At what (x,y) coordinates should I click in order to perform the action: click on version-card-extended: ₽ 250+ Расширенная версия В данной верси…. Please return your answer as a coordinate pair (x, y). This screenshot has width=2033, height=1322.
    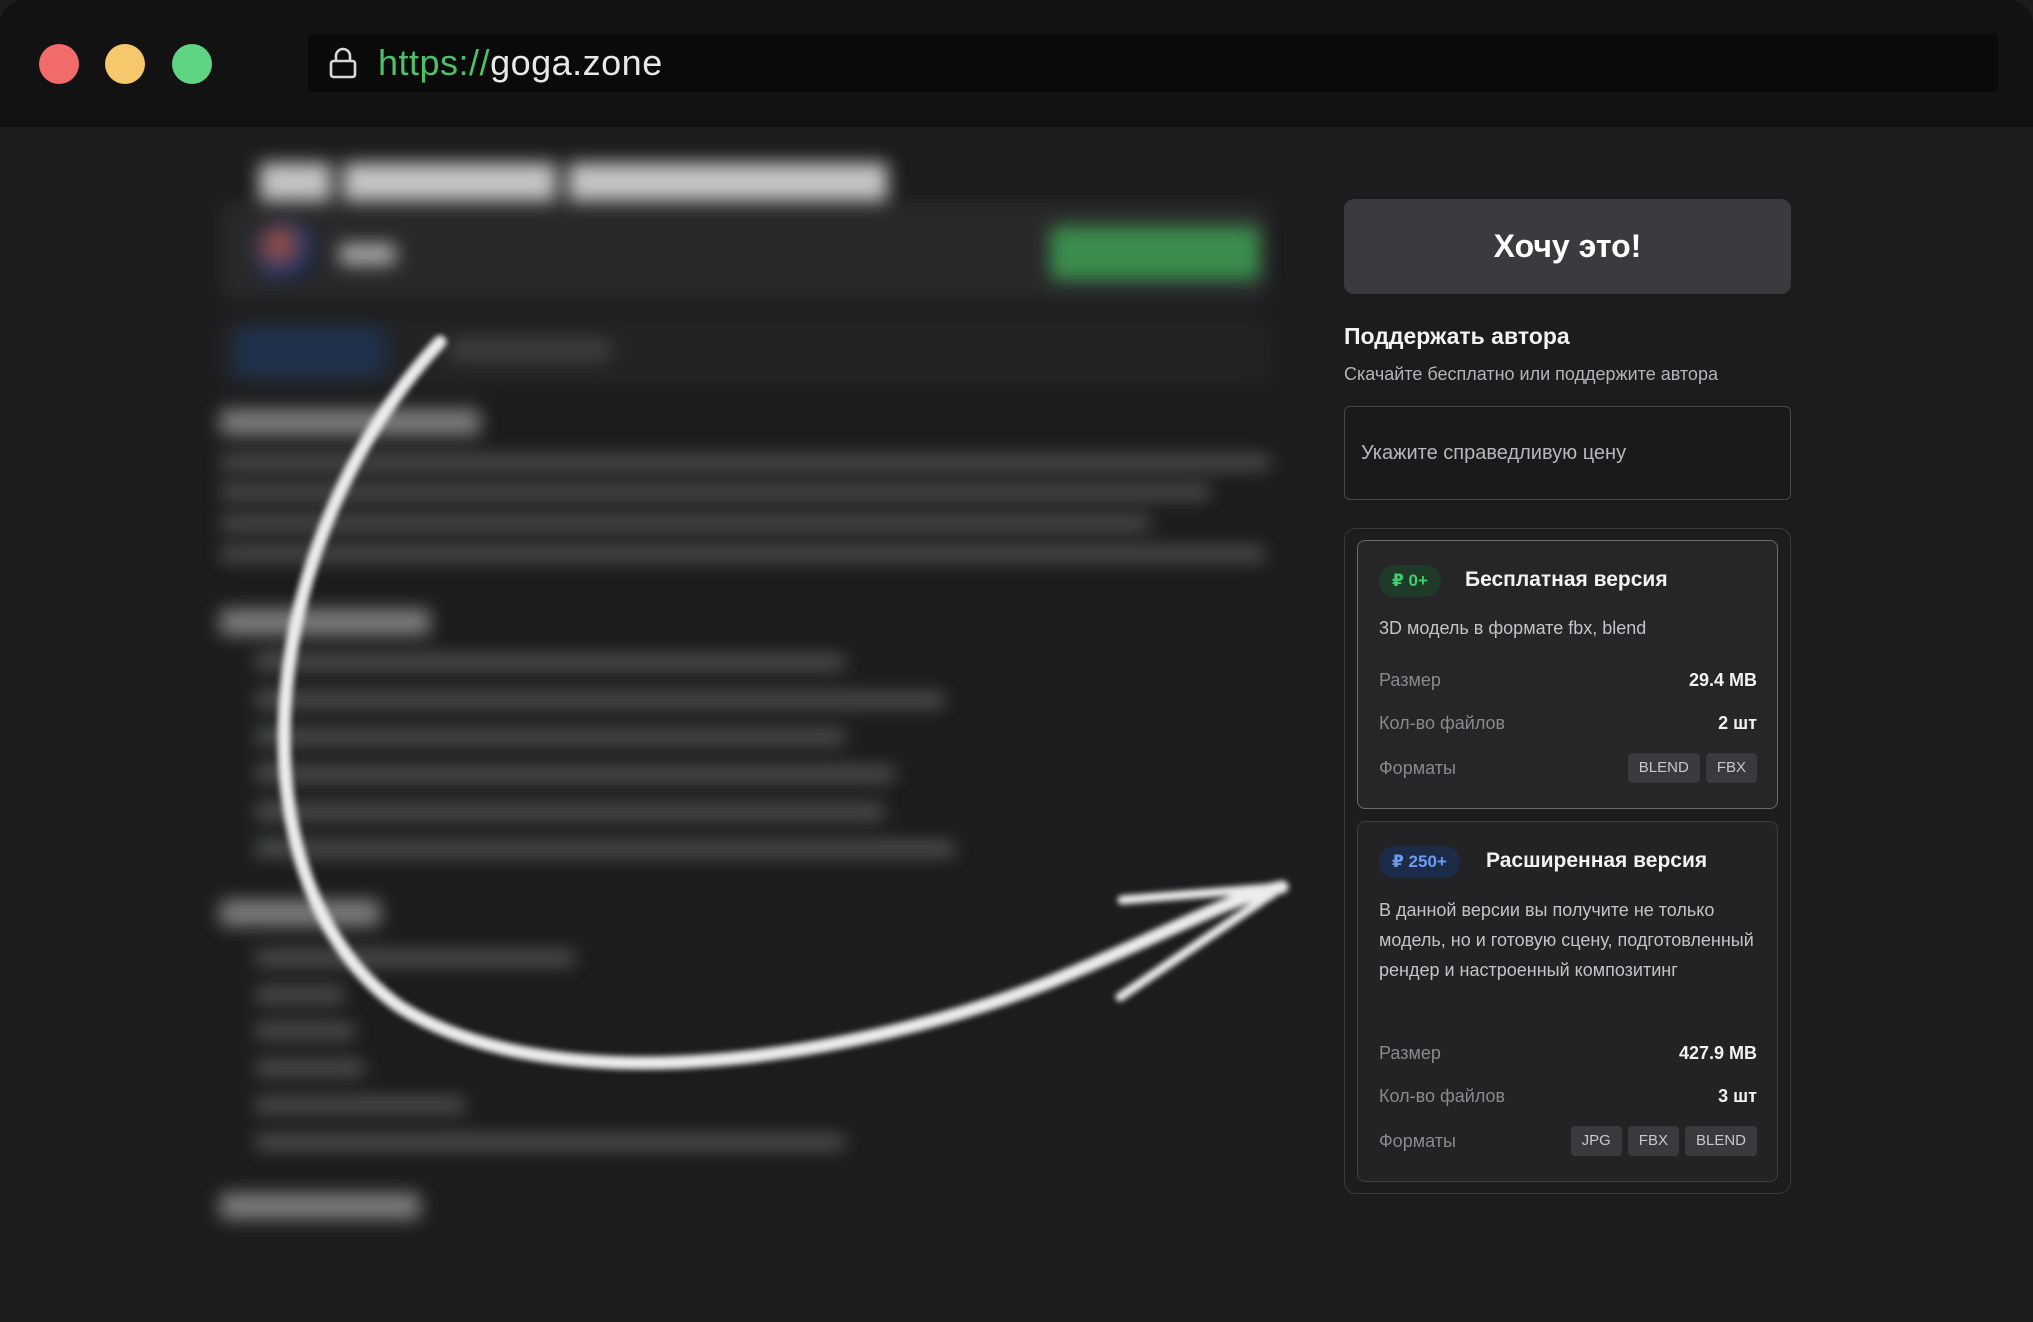
    Looking at the image, I should click on (1567, 1001).